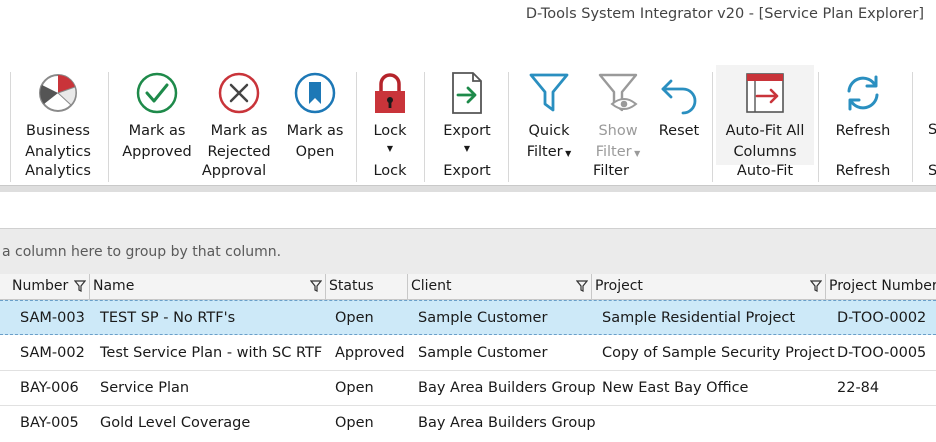 The image size is (936, 442). Describe the element at coordinates (858, 388) in the screenshot. I see `cell-project-number: 22-84` at that location.